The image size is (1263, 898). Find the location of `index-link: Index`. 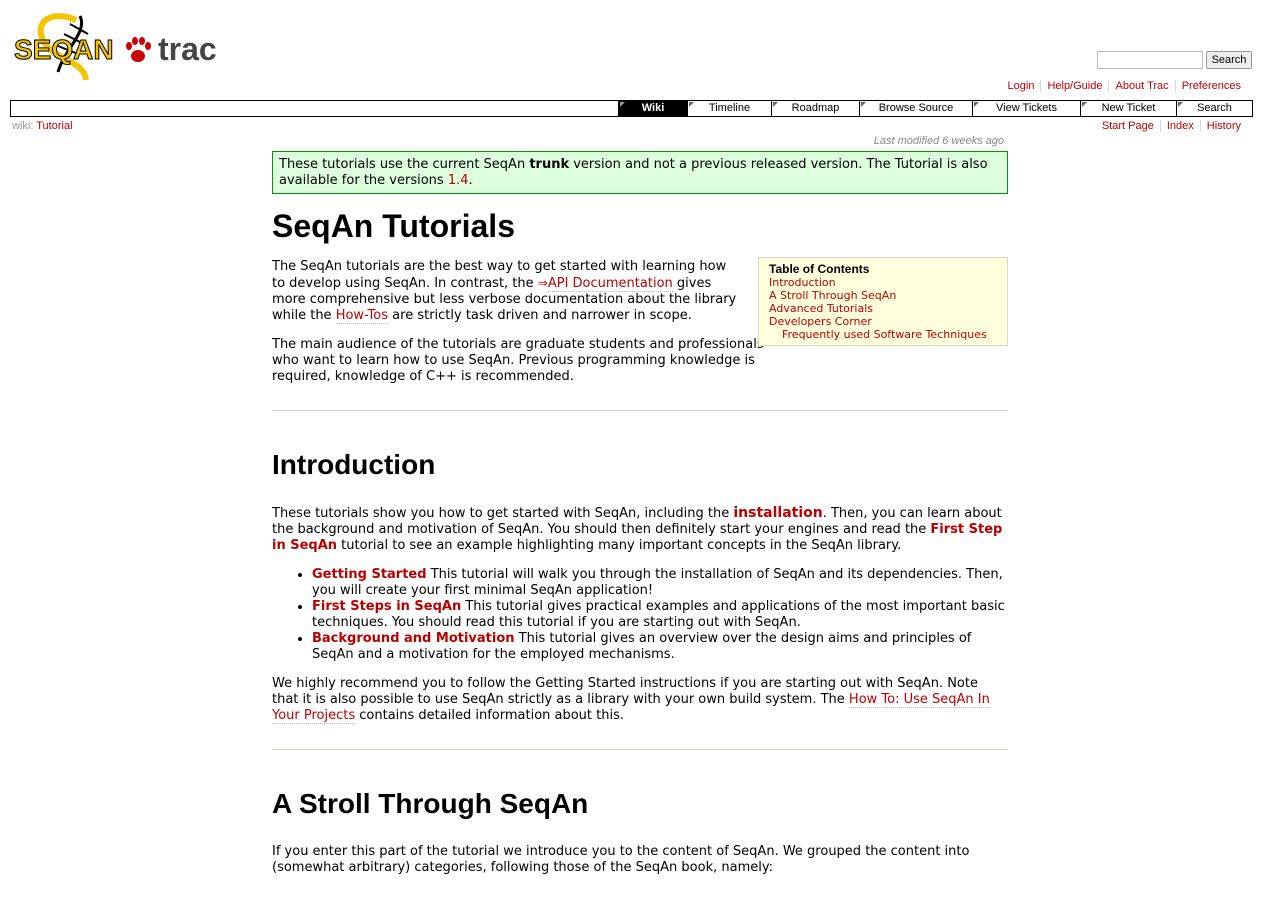

index-link: Index is located at coordinates (1180, 126).